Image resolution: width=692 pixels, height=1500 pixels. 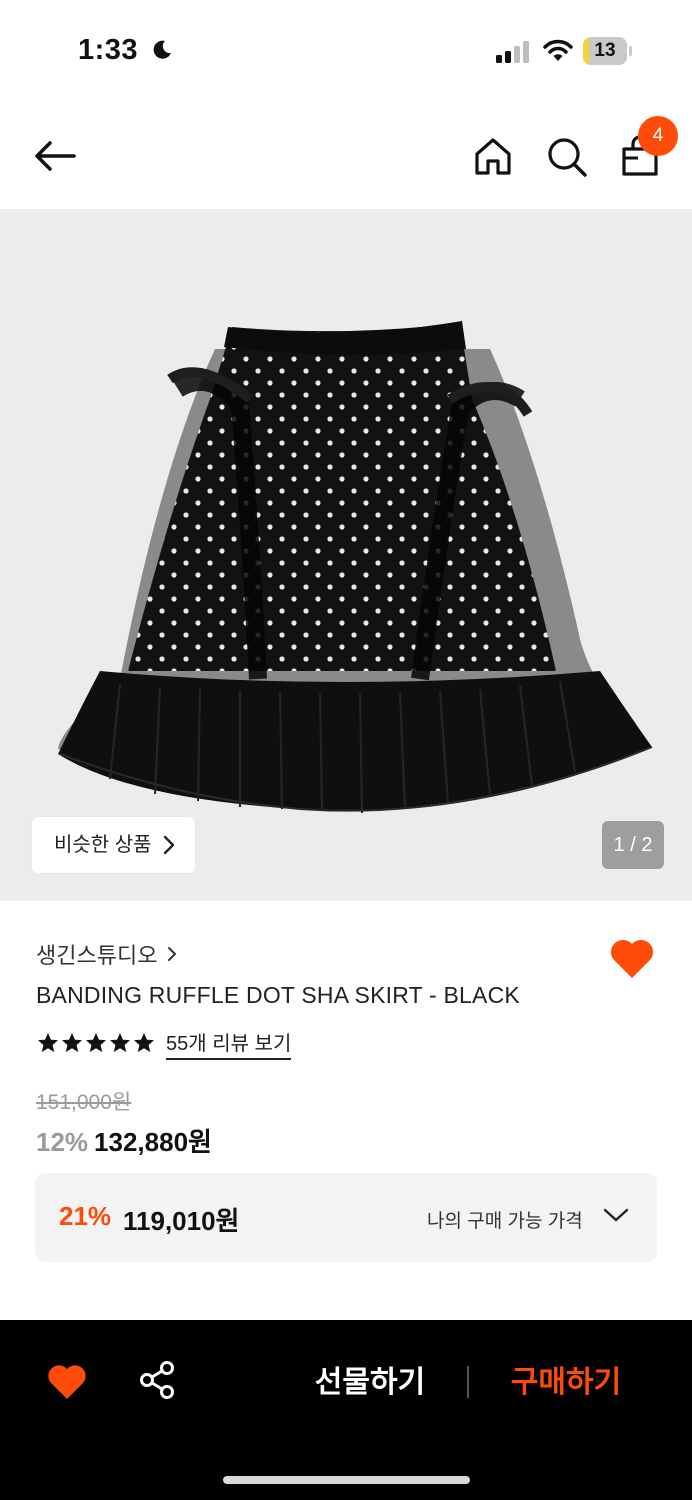 I want to click on home-icon, so click(x=493, y=156).